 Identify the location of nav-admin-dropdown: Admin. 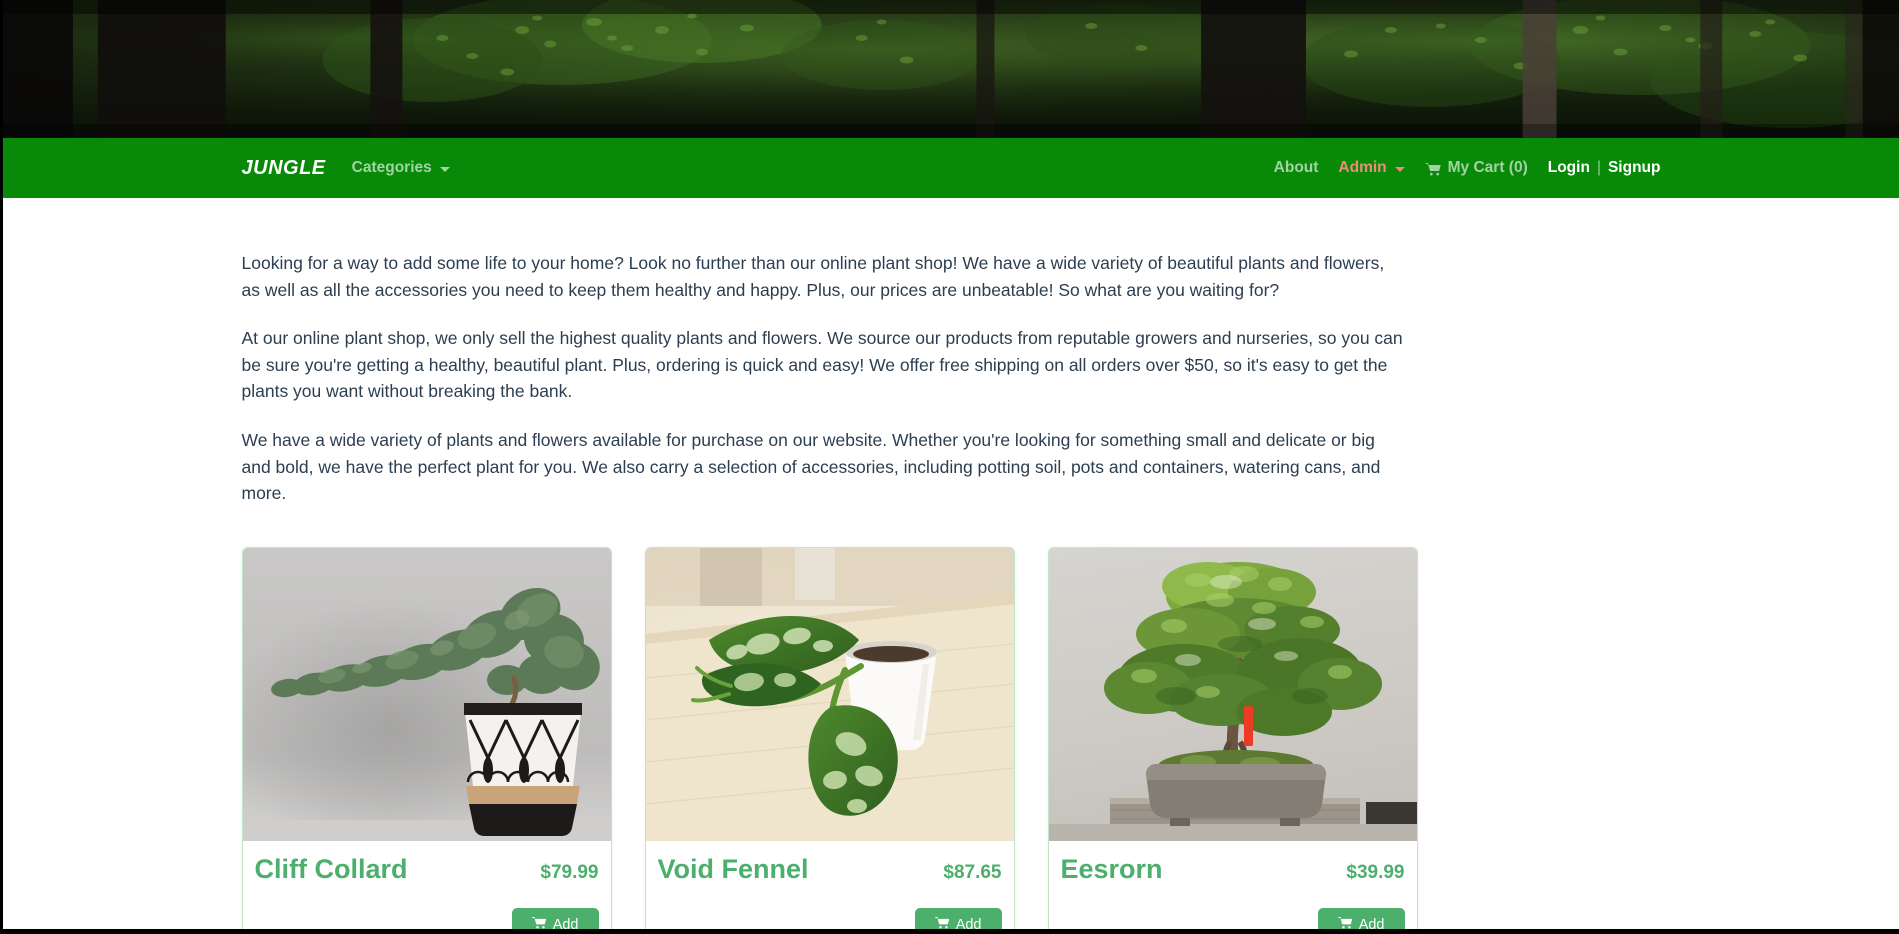
(1371, 168).